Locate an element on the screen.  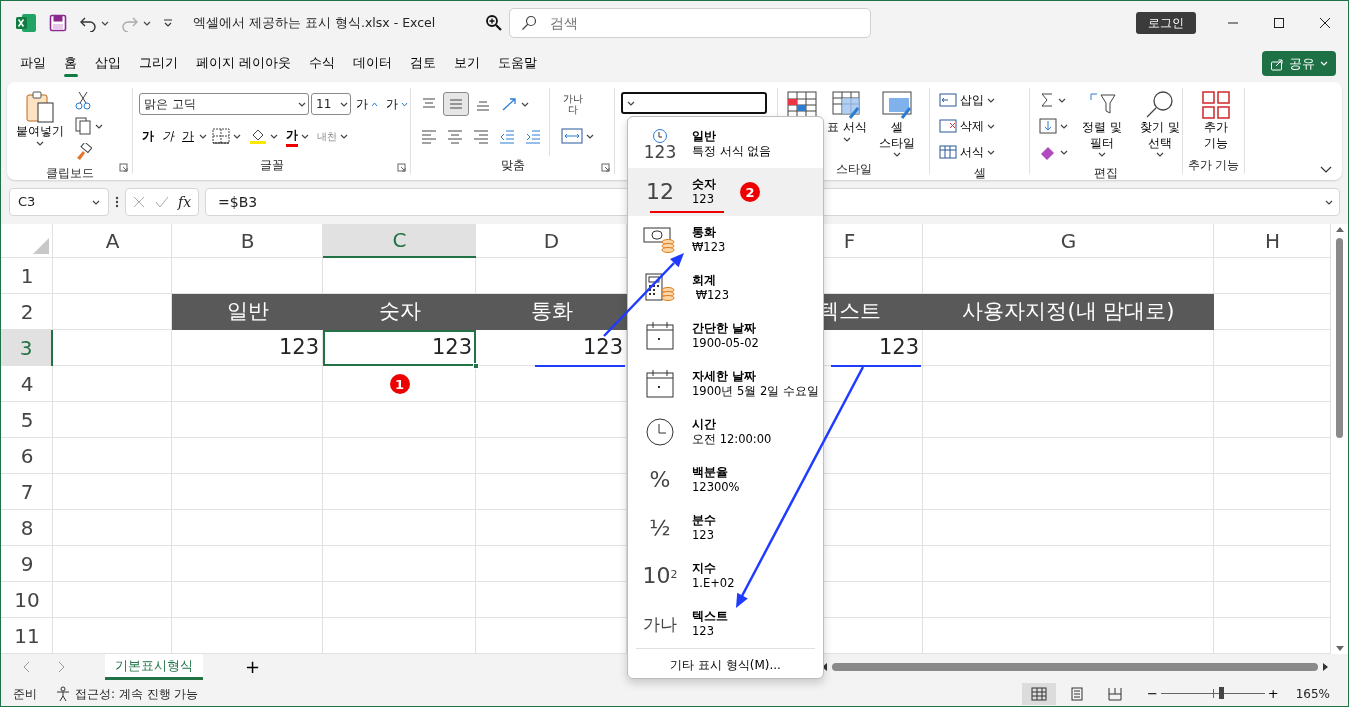
status-text: 준비 is located at coordinates (25, 694).